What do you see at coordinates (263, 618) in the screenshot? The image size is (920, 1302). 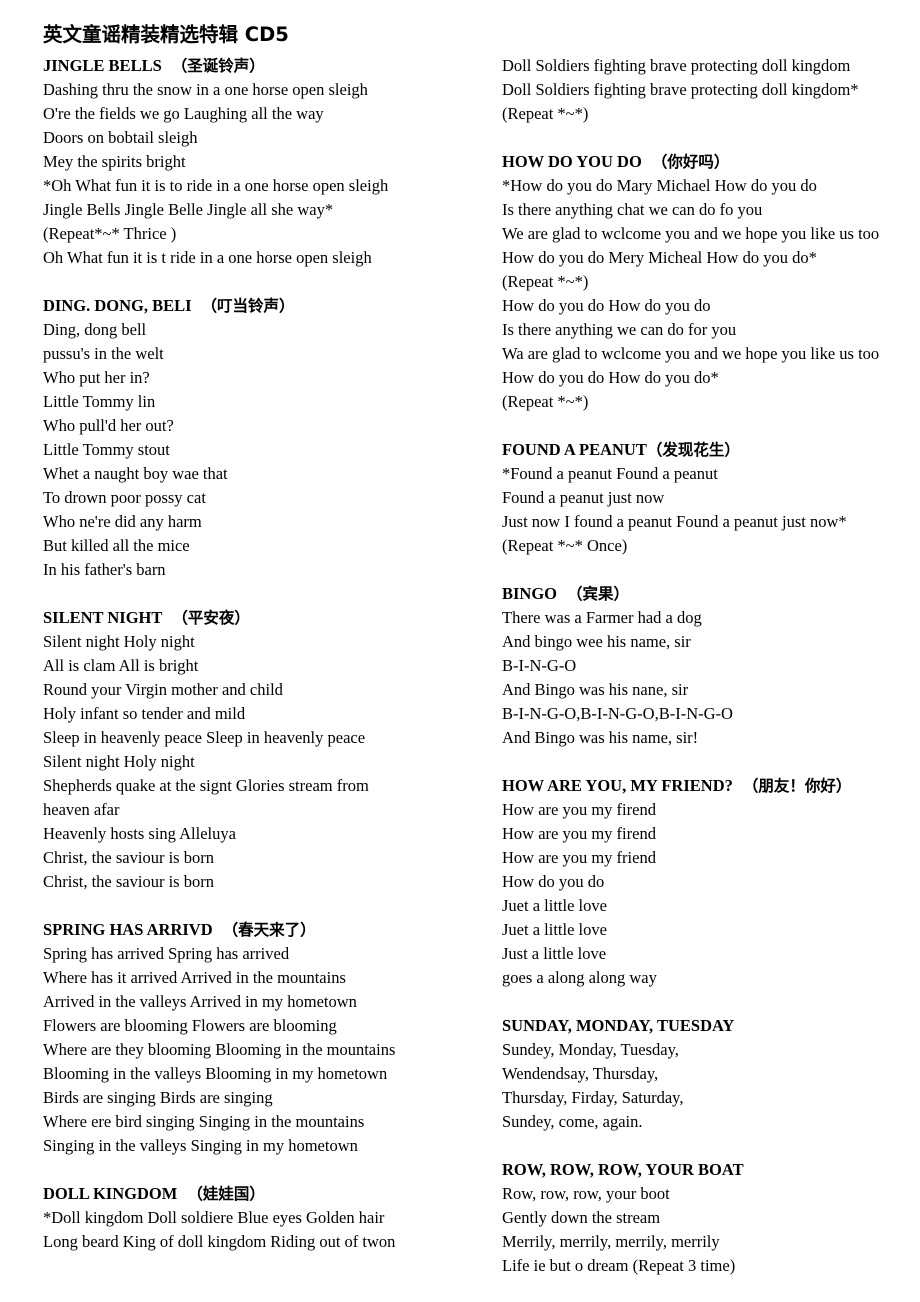 I see `song-heading: SILENT NIGHT （平安夜）` at bounding box center [263, 618].